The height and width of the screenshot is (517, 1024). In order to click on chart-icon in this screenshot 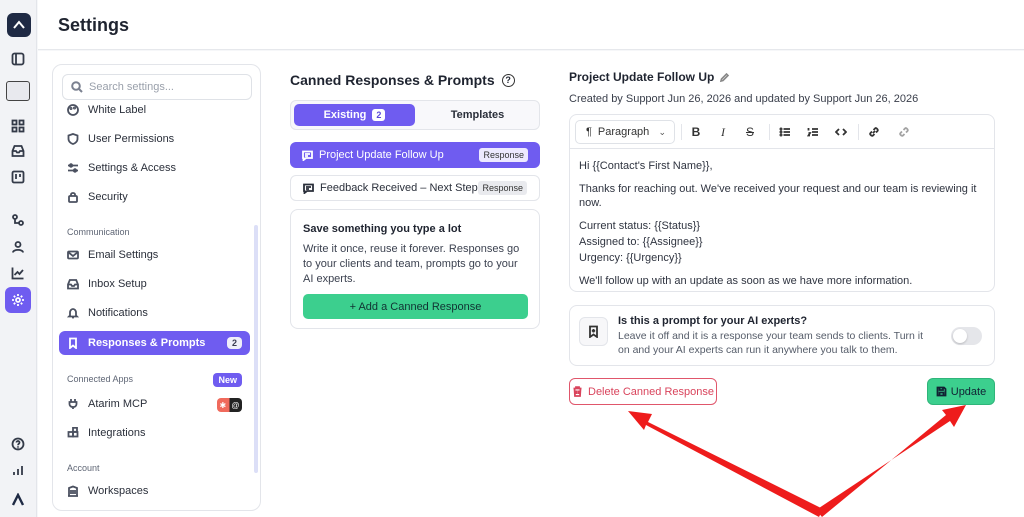, I will do `click(18, 273)`.